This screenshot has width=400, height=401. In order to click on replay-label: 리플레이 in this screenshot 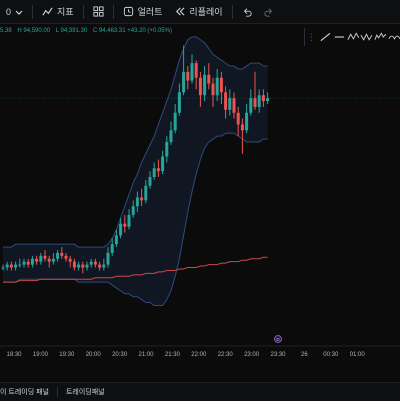, I will do `click(206, 12)`.